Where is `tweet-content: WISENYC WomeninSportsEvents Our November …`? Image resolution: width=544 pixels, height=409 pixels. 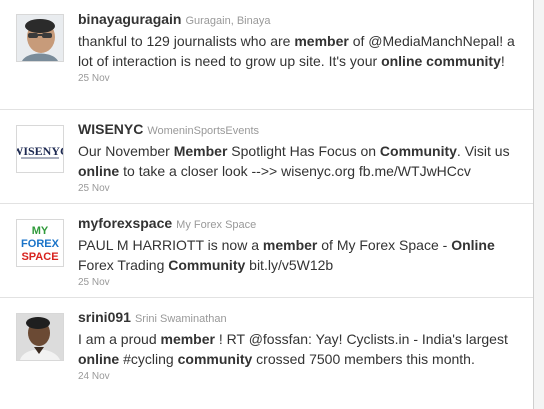 tweet-content: WISENYC WomeninSportsEvents Our November … is located at coordinates (301, 157).